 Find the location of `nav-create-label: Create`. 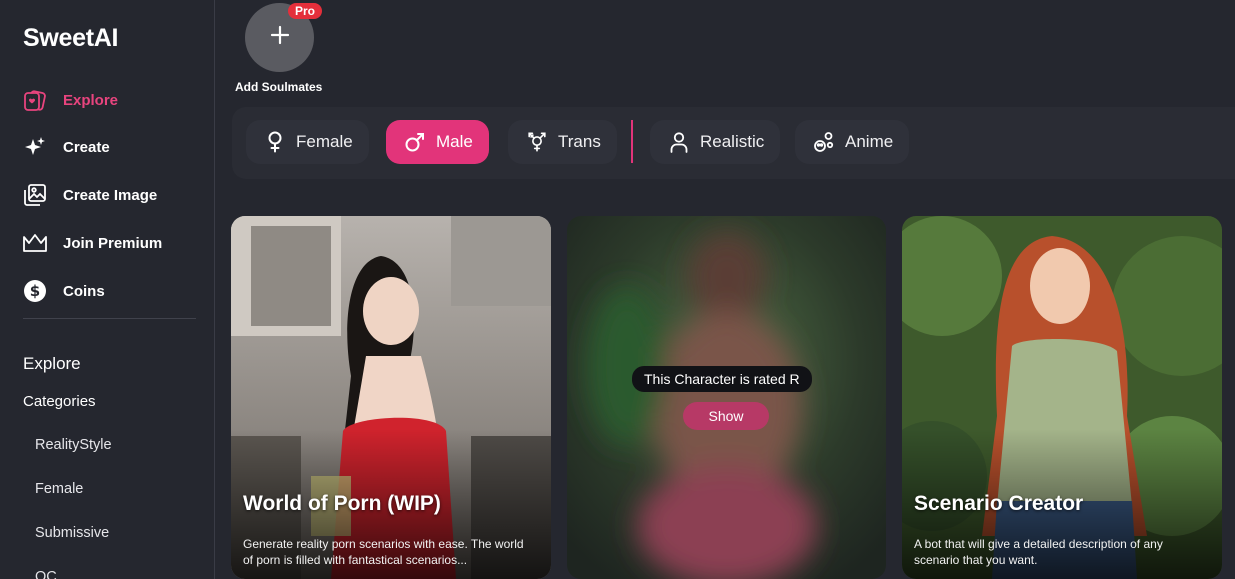

nav-create-label: Create is located at coordinates (86, 147).